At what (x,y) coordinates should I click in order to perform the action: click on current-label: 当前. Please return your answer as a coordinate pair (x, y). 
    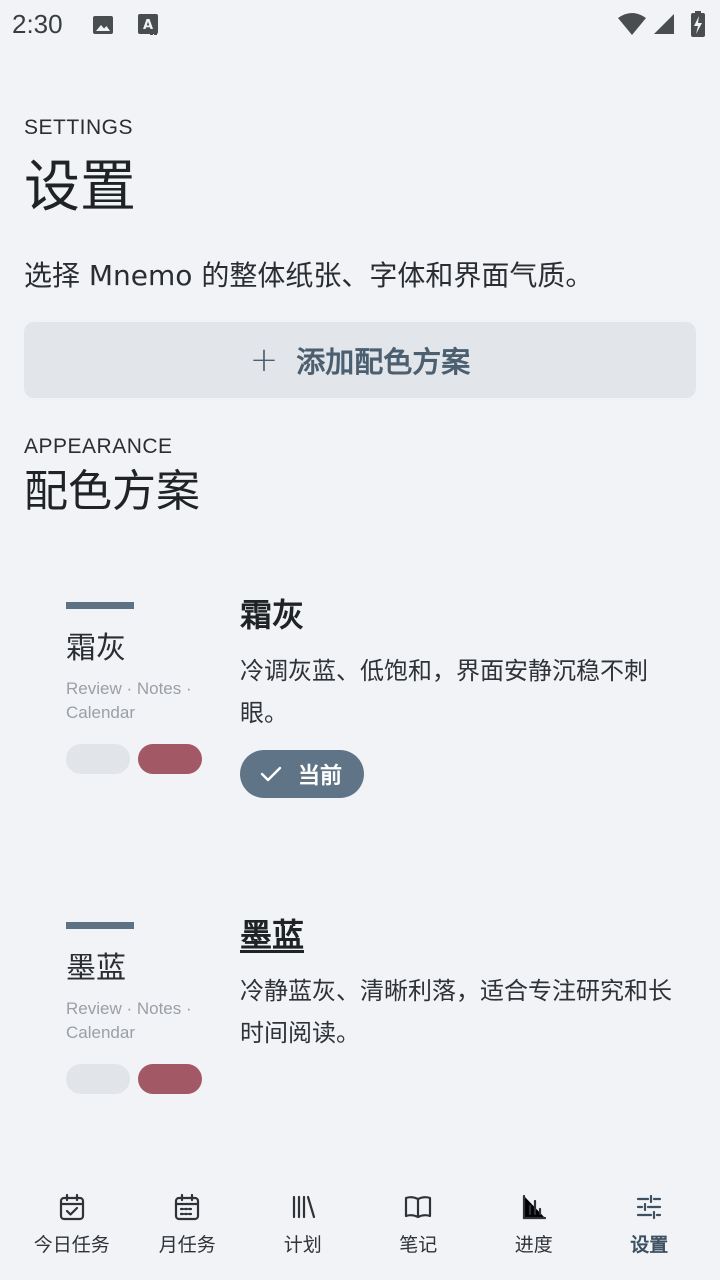
    Looking at the image, I should click on (320, 776).